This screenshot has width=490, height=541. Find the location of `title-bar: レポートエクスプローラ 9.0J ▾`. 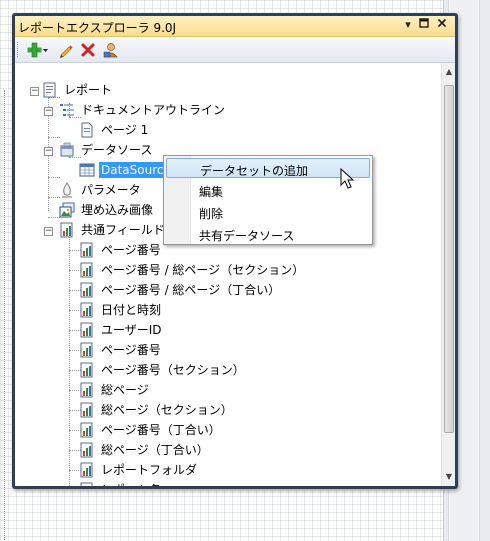

title-bar: レポートエクスプローラ 9.0J ▾ is located at coordinates (235, 26).